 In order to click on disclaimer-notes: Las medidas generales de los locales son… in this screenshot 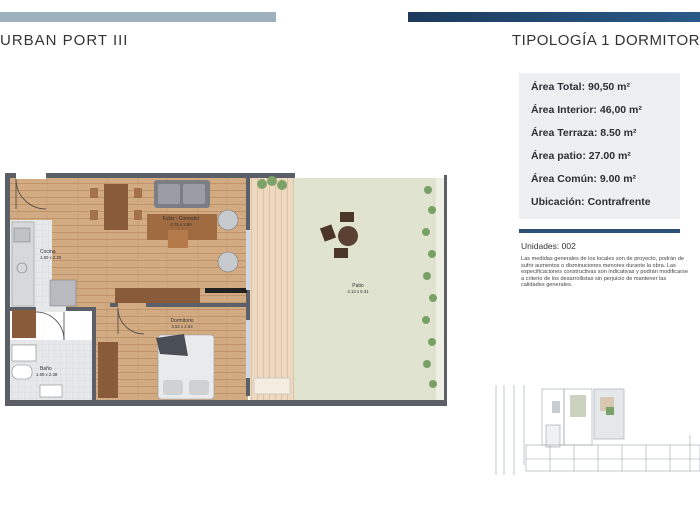, I will do `click(604, 272)`.